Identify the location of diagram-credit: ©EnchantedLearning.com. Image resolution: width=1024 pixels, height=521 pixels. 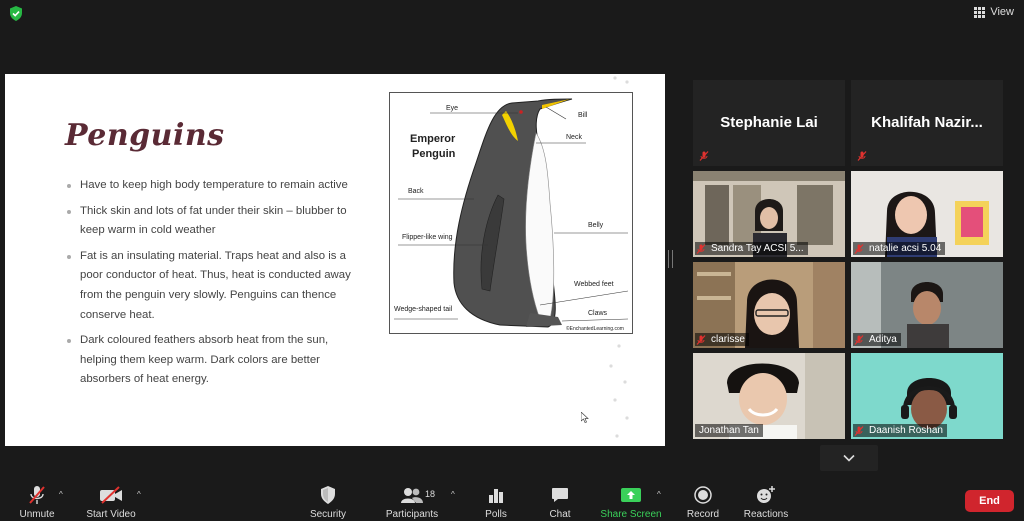
(595, 328).